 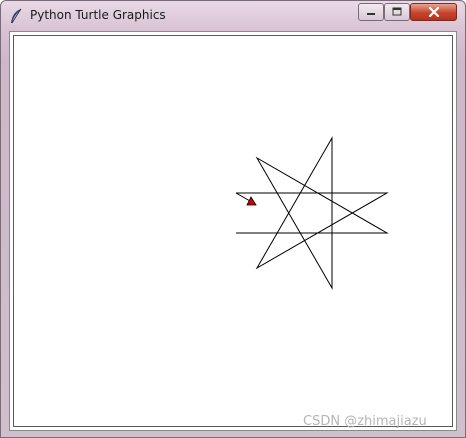 I want to click on turtle-drawing, so click(x=312, y=213).